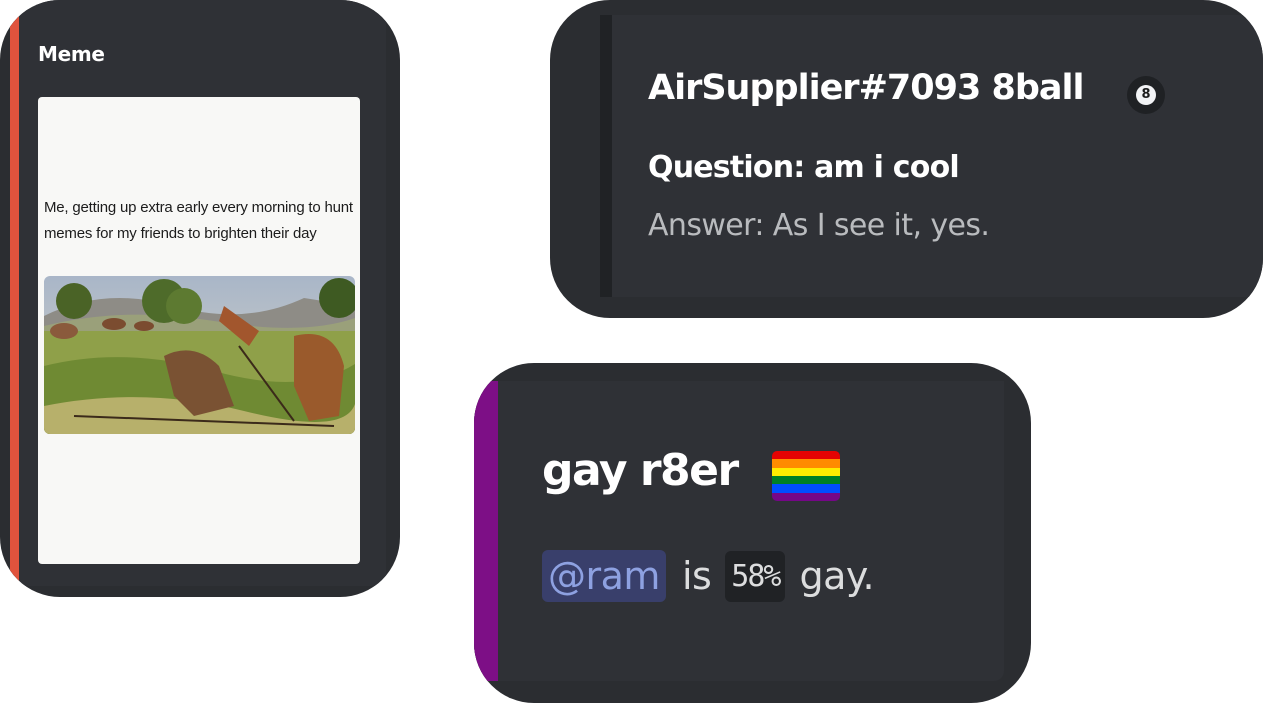  What do you see at coordinates (837, 576) in the screenshot?
I see `result-text-suffix: gay.` at bounding box center [837, 576].